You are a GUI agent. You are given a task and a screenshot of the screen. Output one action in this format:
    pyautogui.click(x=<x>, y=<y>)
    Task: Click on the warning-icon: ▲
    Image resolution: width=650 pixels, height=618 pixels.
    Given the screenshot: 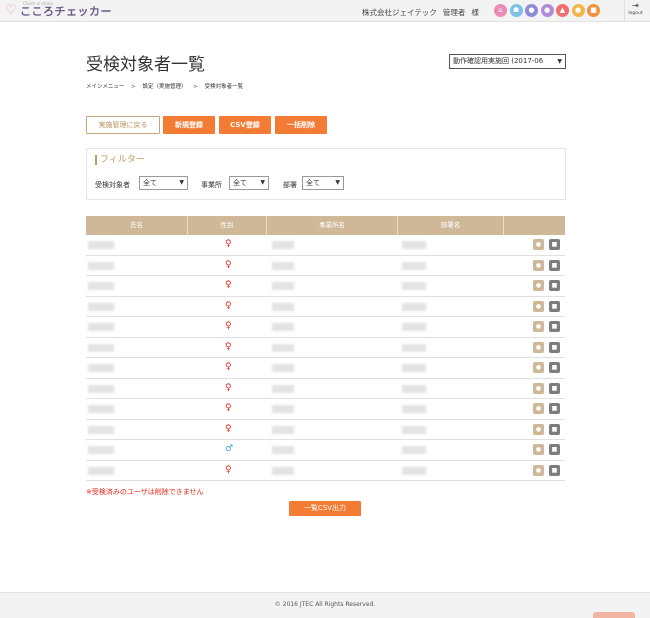 What is the action you would take?
    pyautogui.click(x=562, y=10)
    